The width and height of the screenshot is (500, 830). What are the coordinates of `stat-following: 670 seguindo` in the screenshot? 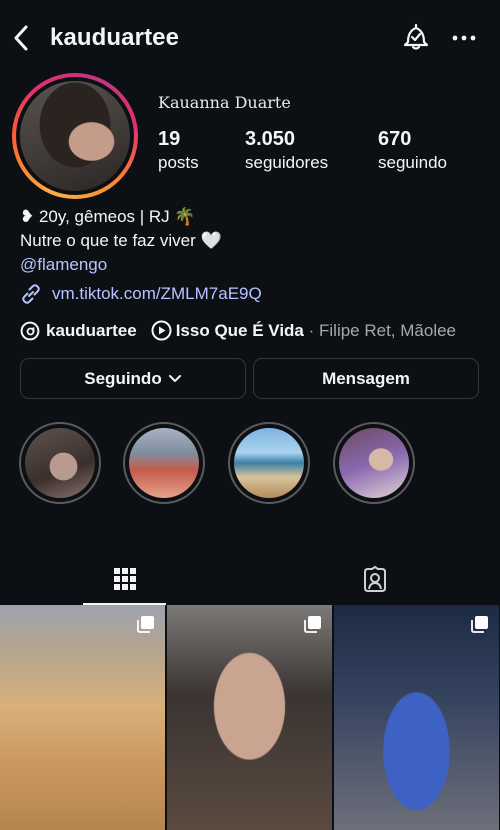 It's located at (412, 150).